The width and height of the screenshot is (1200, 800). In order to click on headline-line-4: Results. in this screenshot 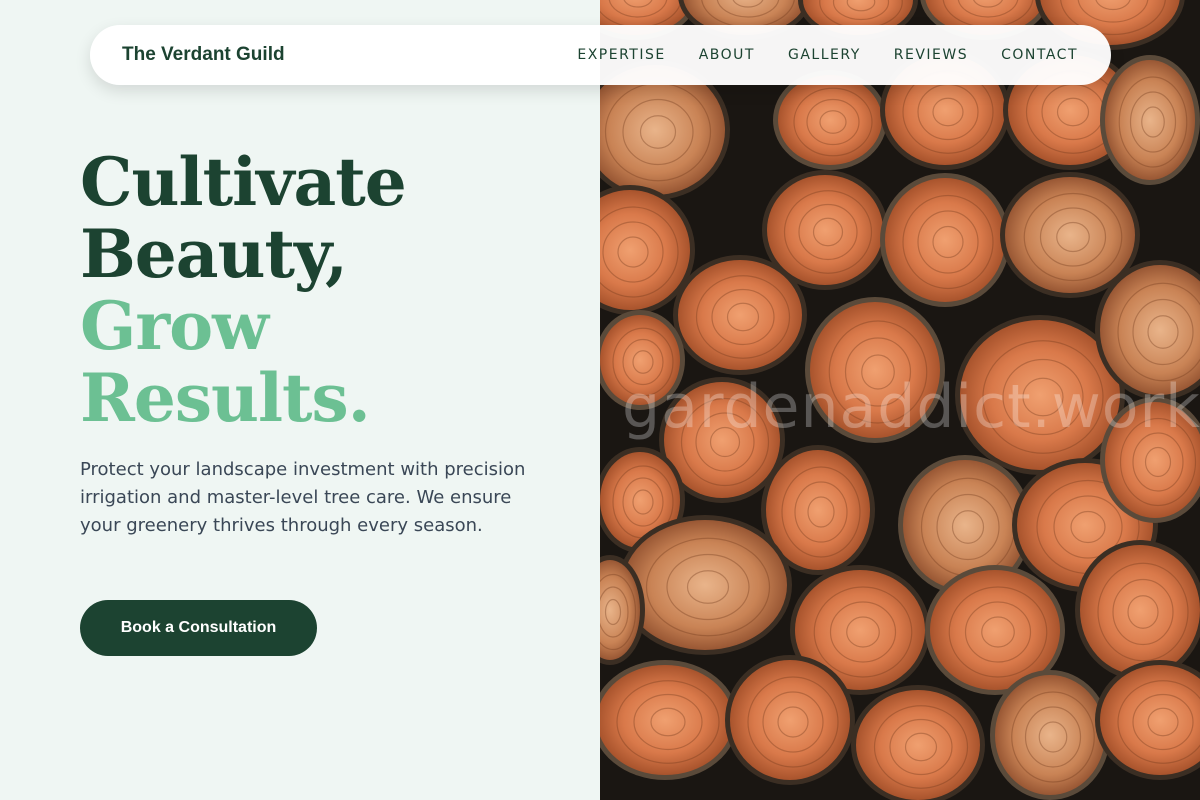, I will do `click(225, 398)`.